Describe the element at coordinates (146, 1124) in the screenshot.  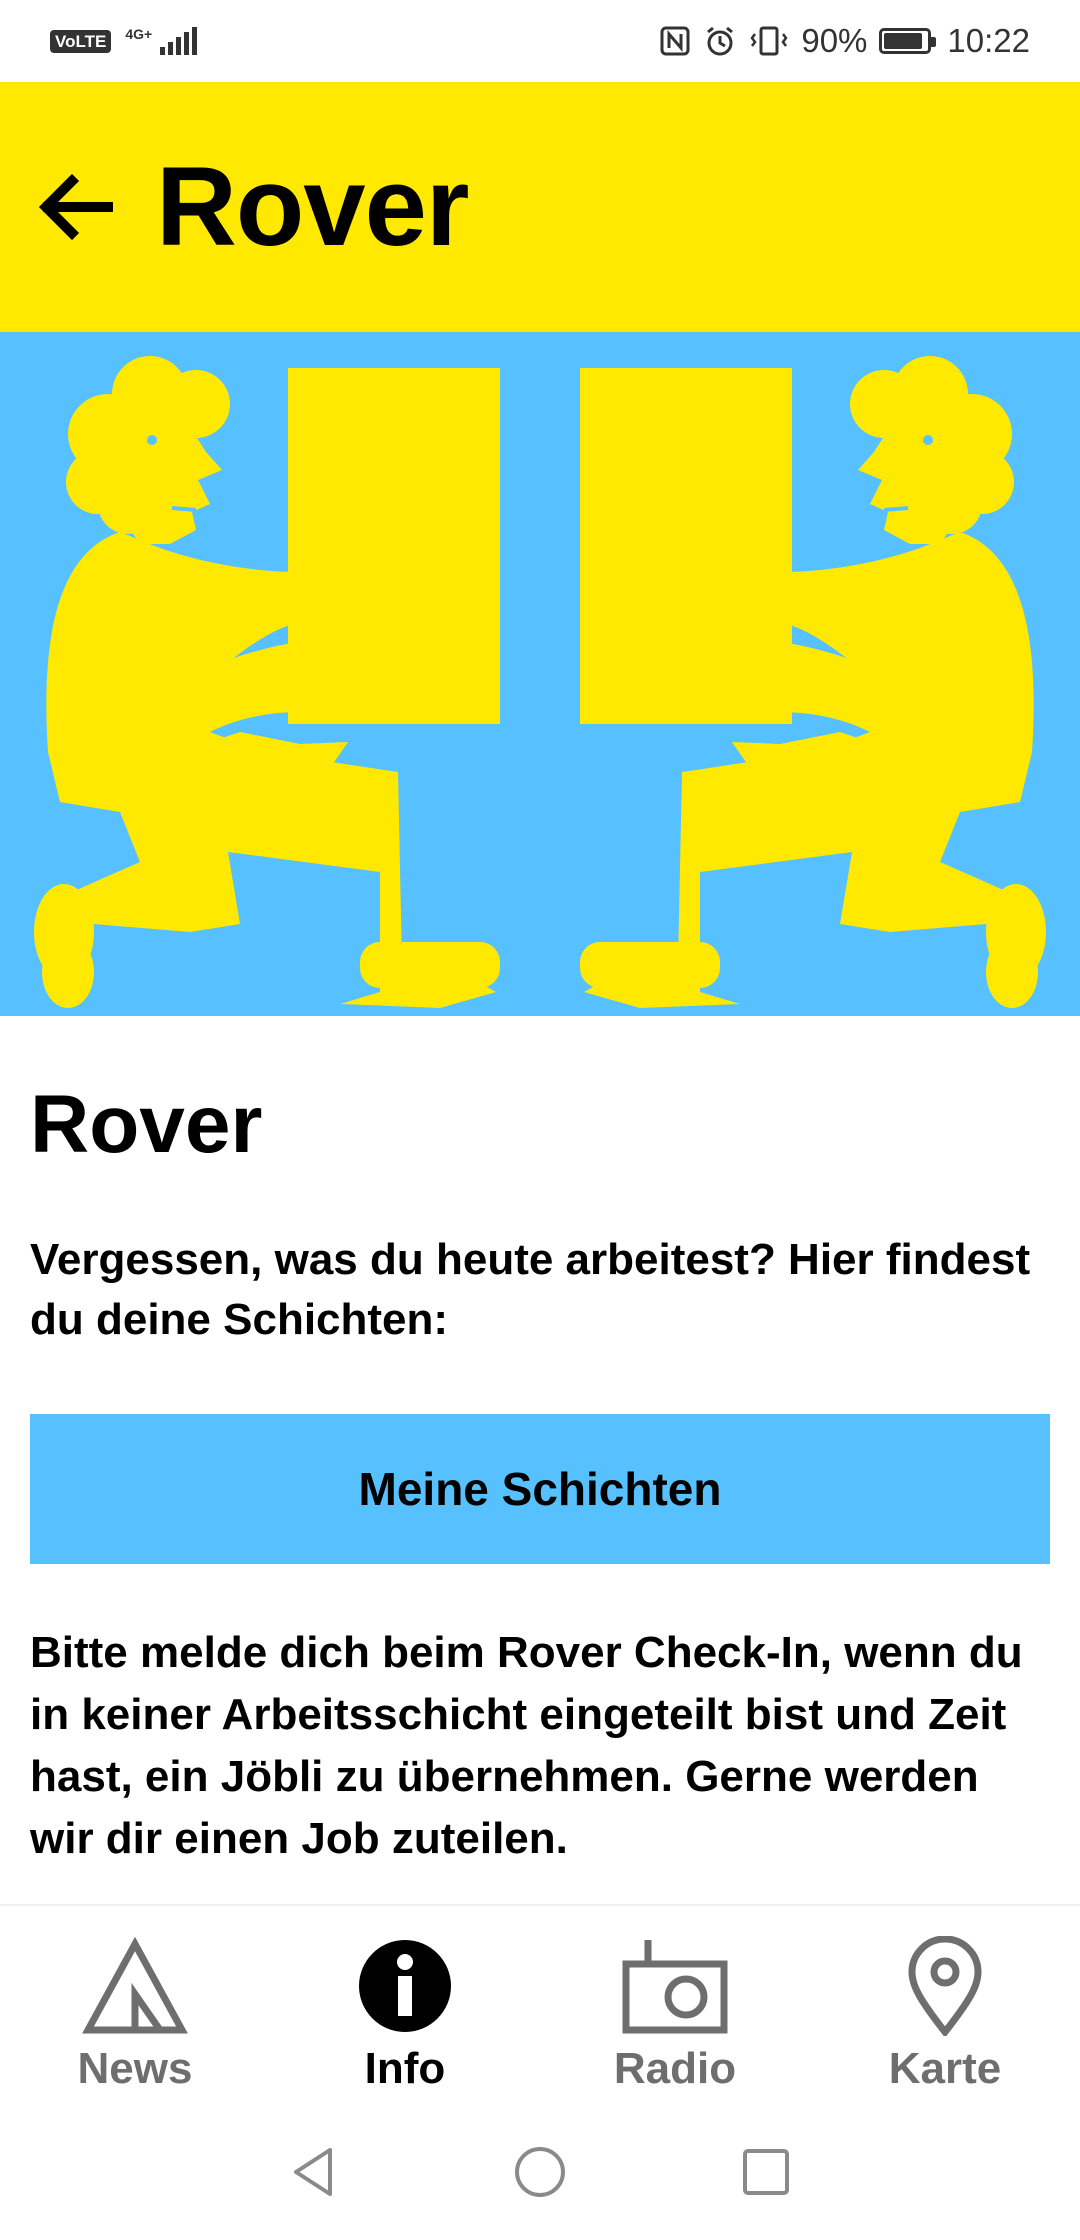
I see `page-title: Rover` at that location.